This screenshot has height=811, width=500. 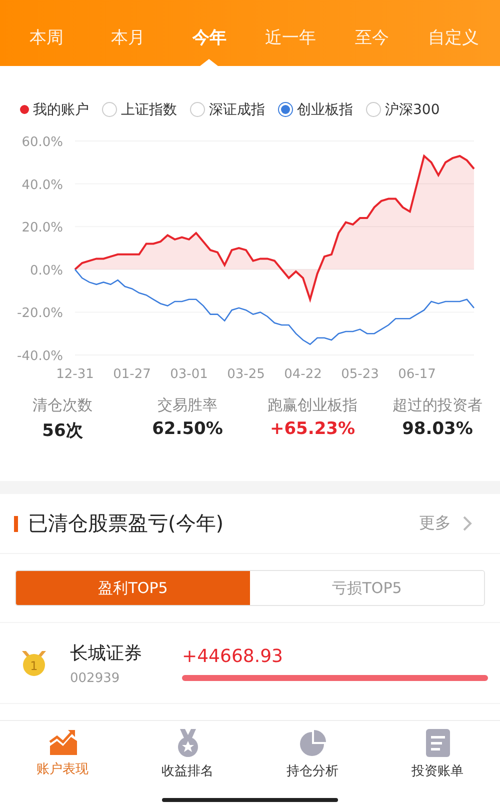 What do you see at coordinates (40, 314) in the screenshot?
I see `axis-label: -20.0%` at bounding box center [40, 314].